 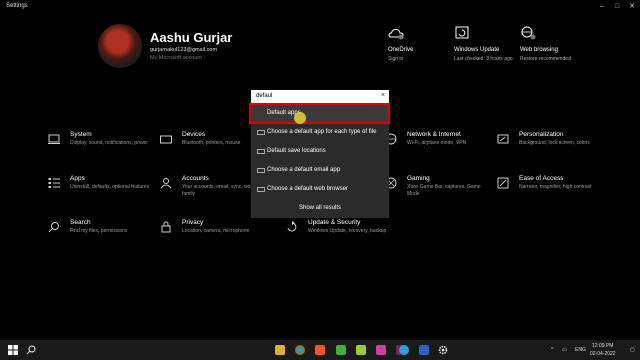 What do you see at coordinates (191, 37) in the screenshot?
I see `profile-name: Aashu Gurjar` at bounding box center [191, 37].